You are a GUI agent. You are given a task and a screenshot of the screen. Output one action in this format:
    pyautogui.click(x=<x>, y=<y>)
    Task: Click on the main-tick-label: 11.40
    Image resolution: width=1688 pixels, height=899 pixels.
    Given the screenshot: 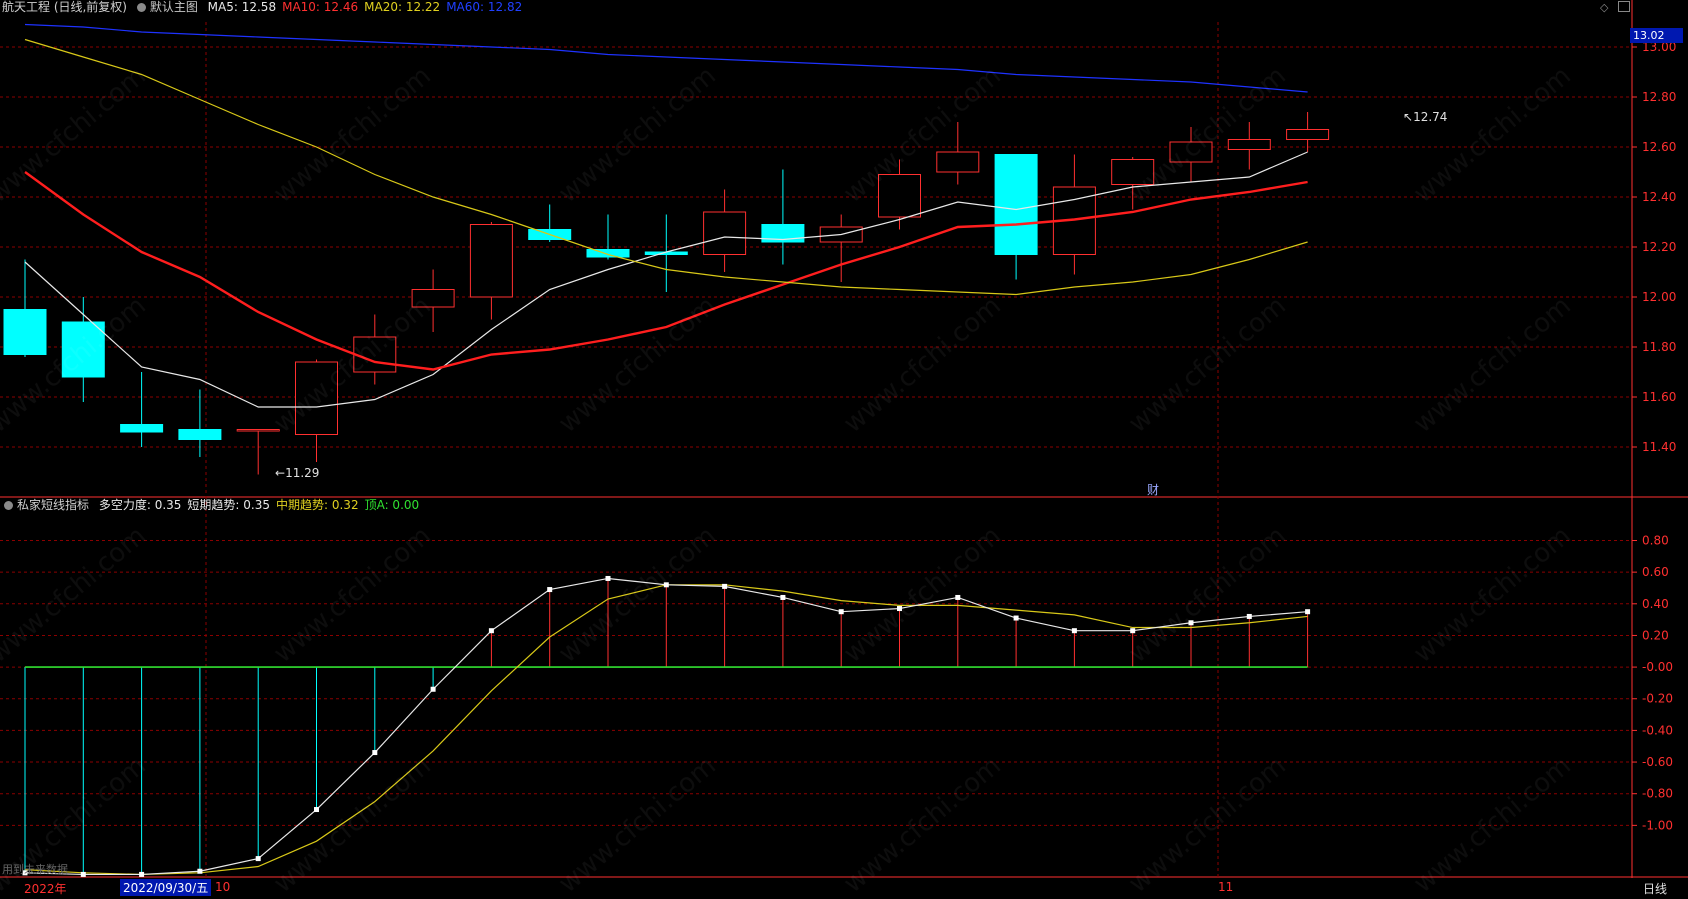 What is the action you would take?
    pyautogui.click(x=1659, y=447)
    